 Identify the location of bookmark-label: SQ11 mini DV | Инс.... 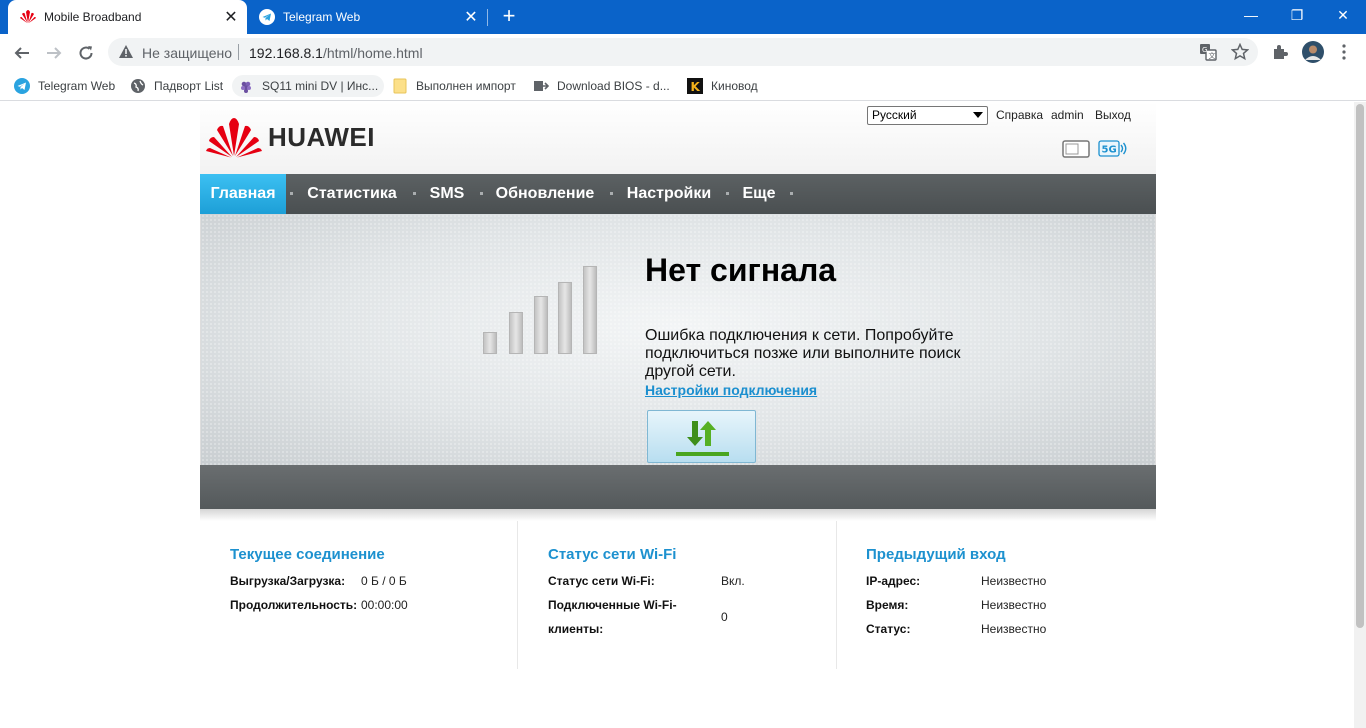
(320, 86).